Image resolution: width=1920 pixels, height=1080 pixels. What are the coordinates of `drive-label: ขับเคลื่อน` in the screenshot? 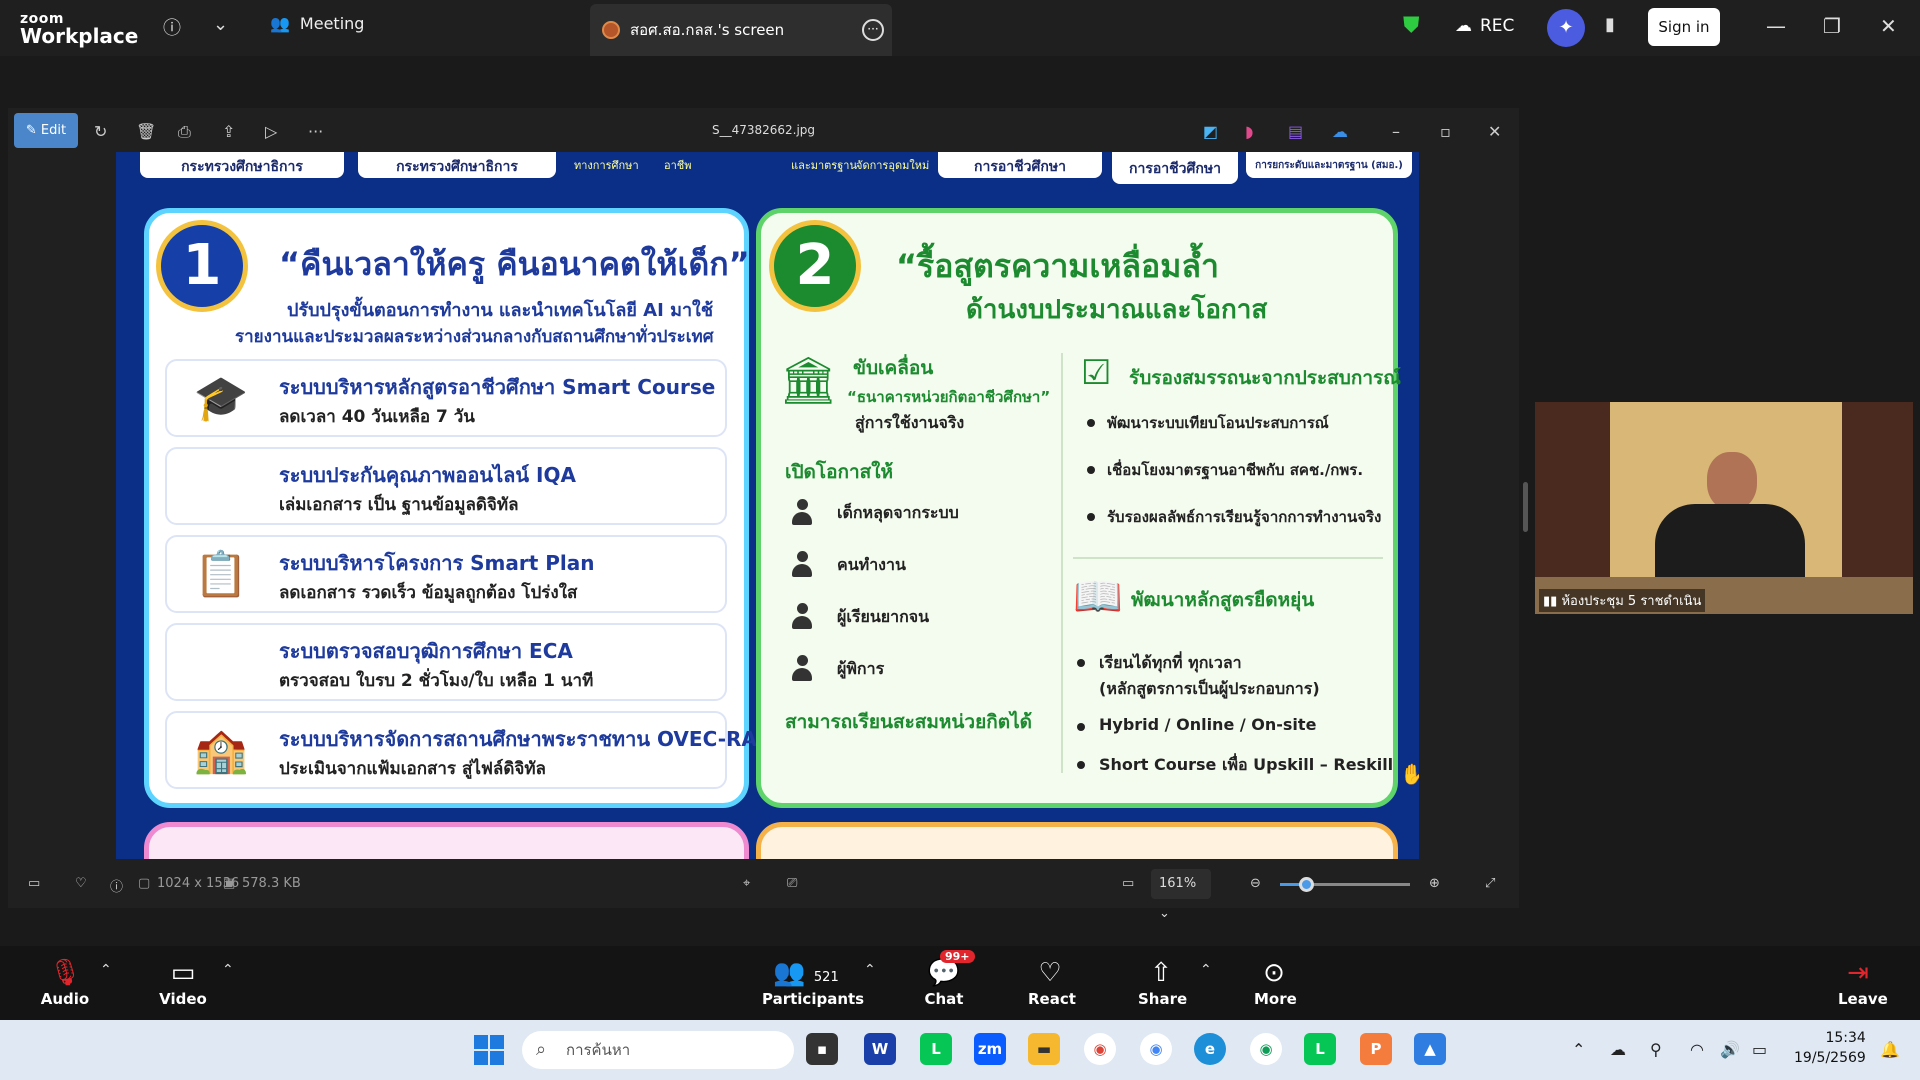 It's located at (893, 368).